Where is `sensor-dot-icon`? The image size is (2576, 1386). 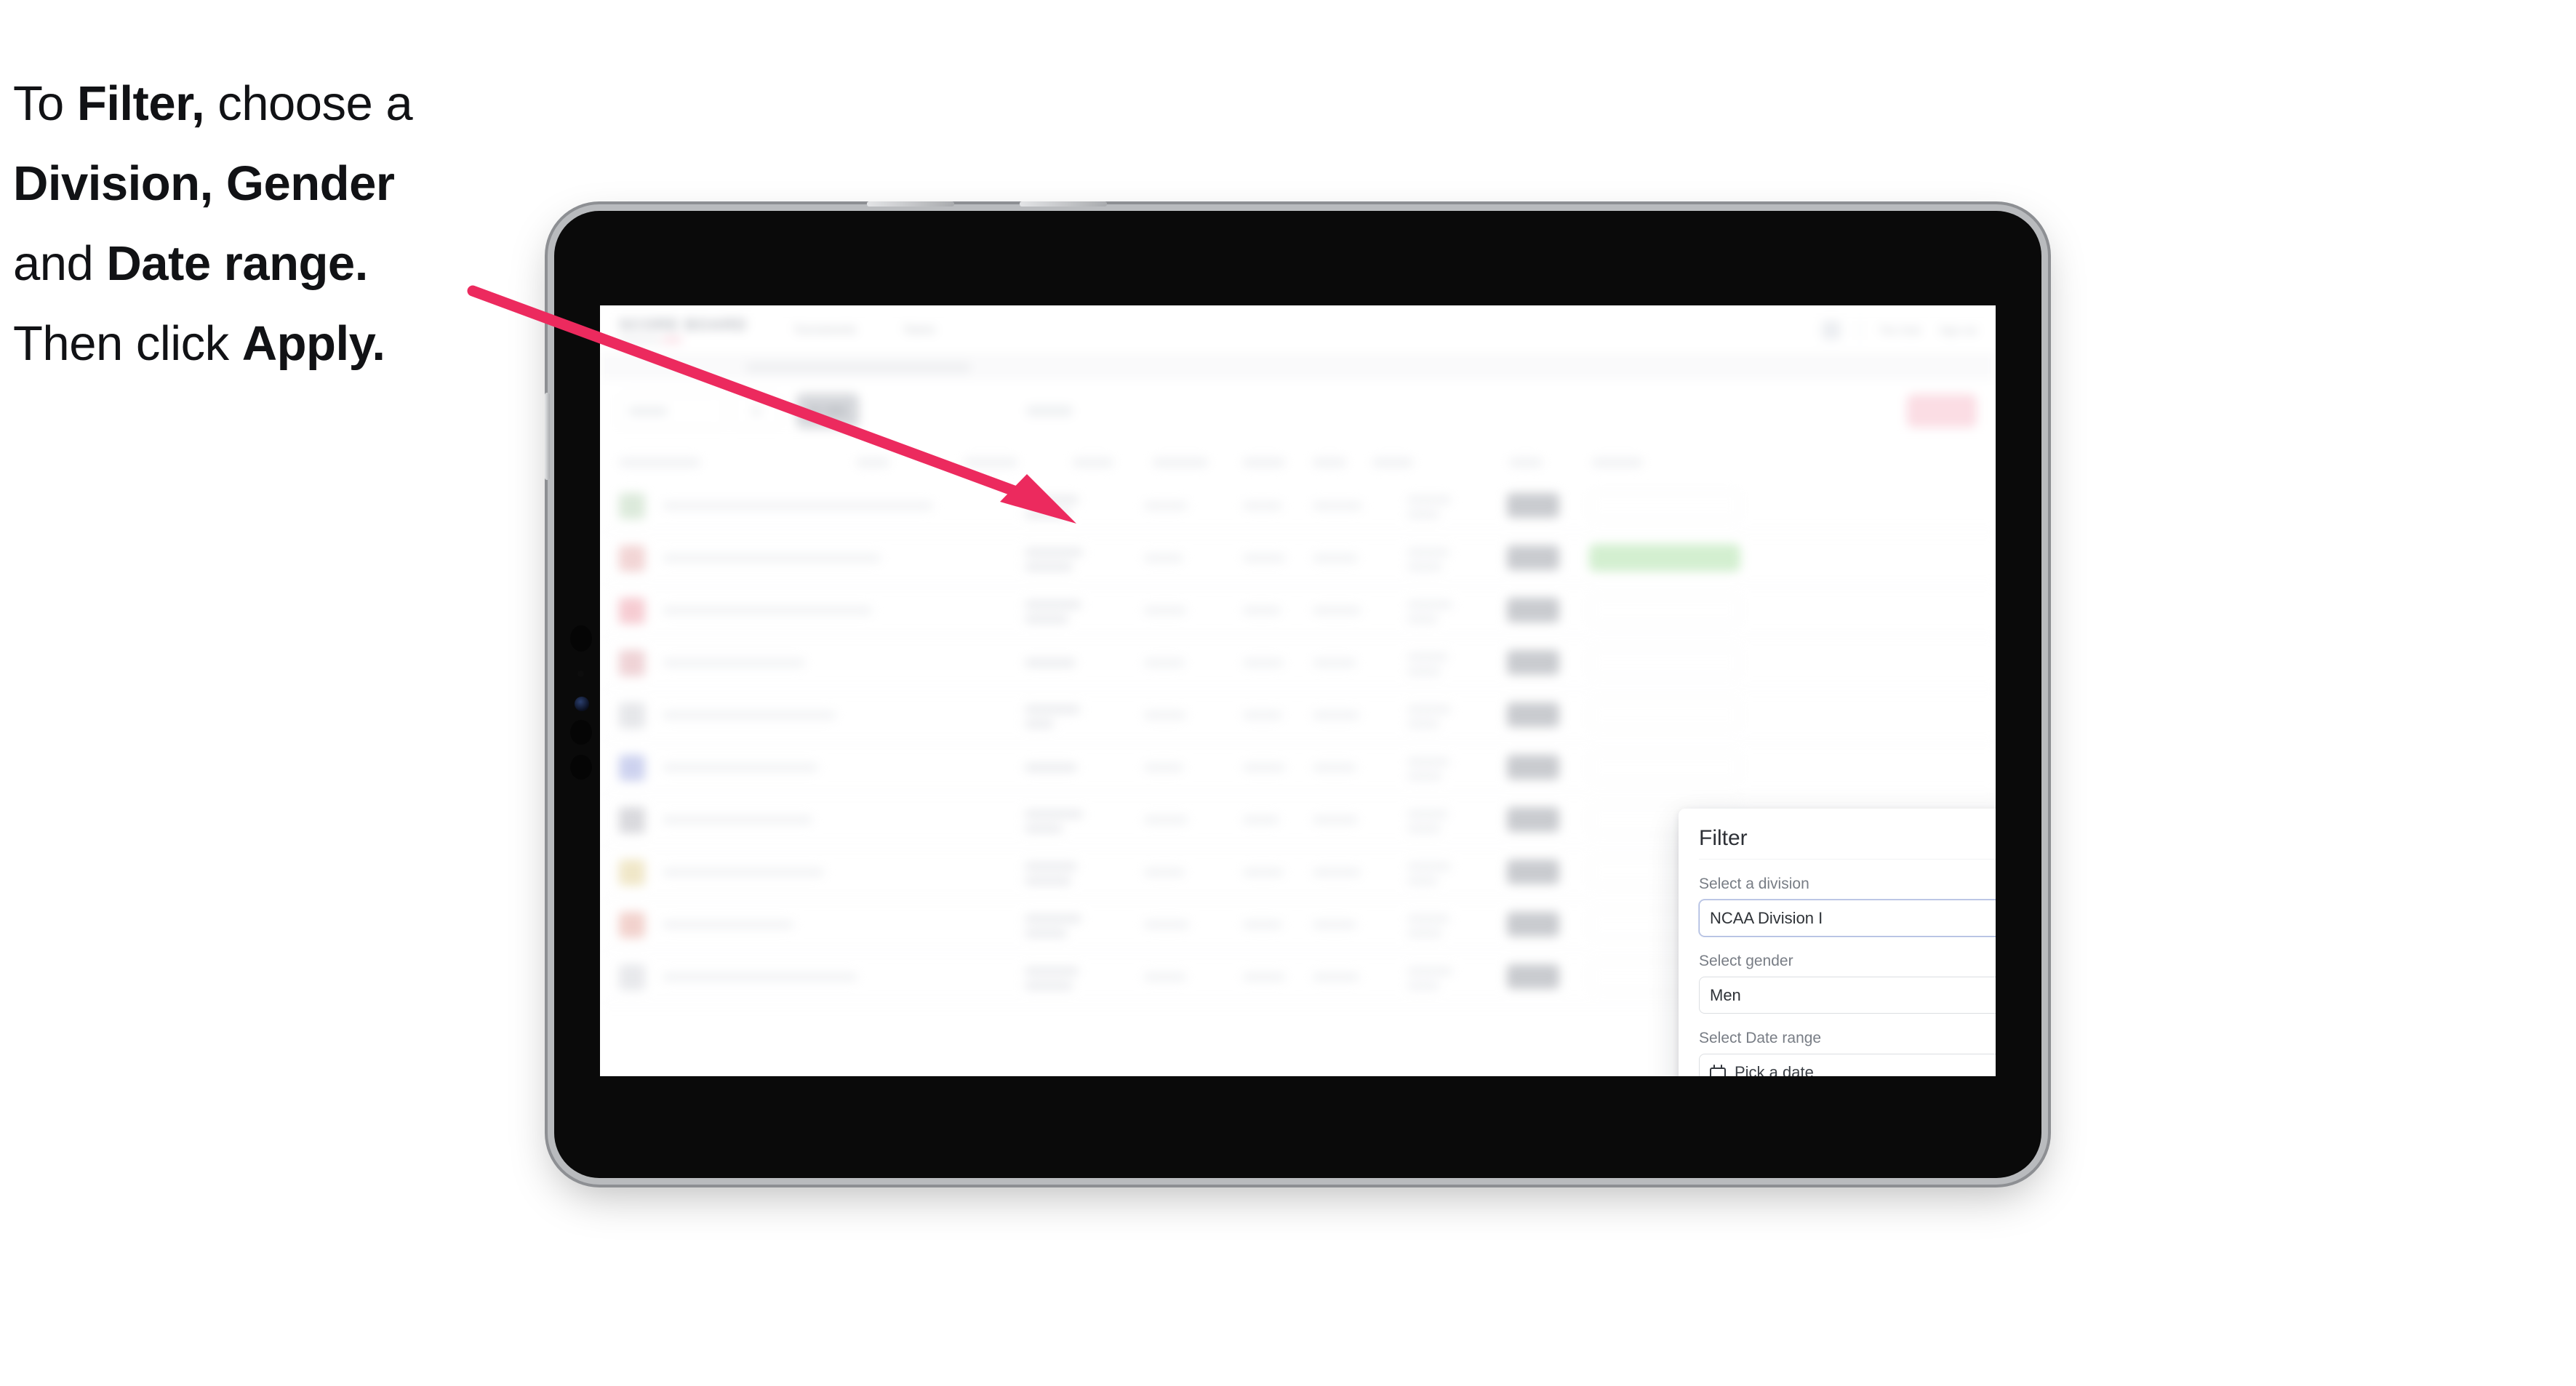
sensor-dot-icon is located at coordinates (580, 674).